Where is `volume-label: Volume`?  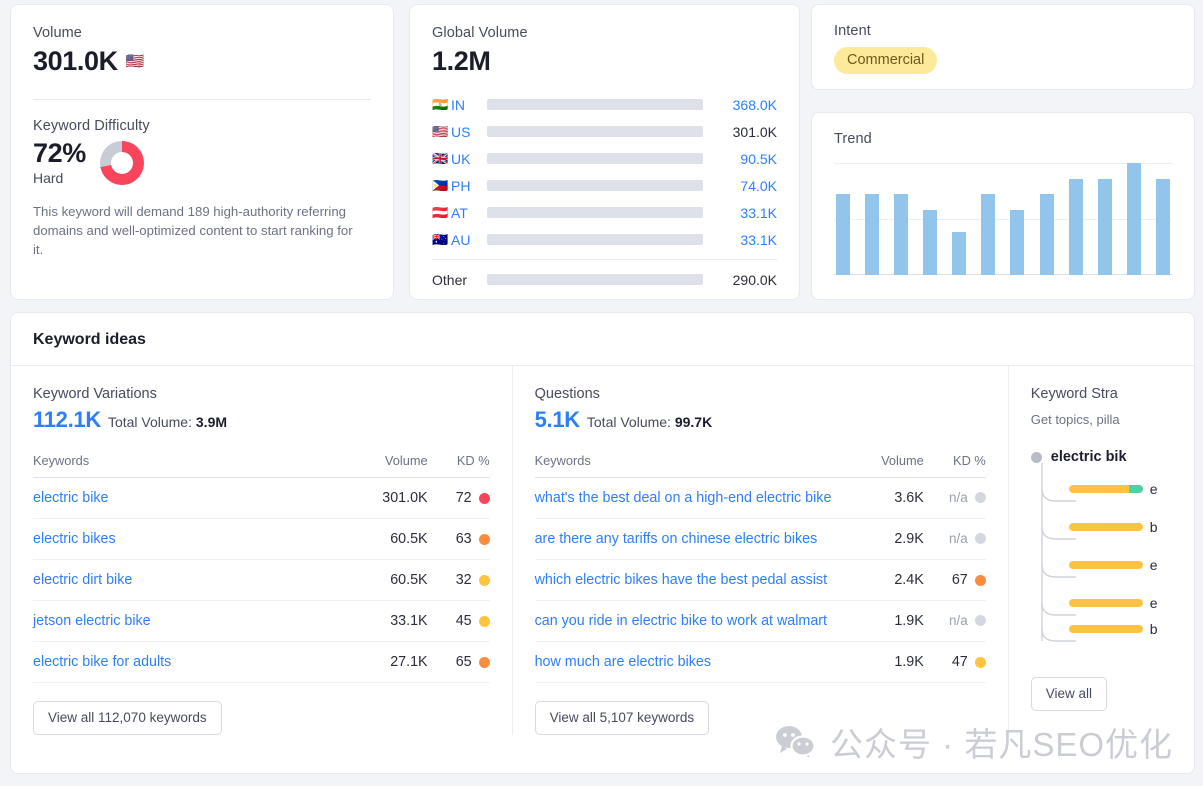
volume-label: Volume is located at coordinates (57, 33).